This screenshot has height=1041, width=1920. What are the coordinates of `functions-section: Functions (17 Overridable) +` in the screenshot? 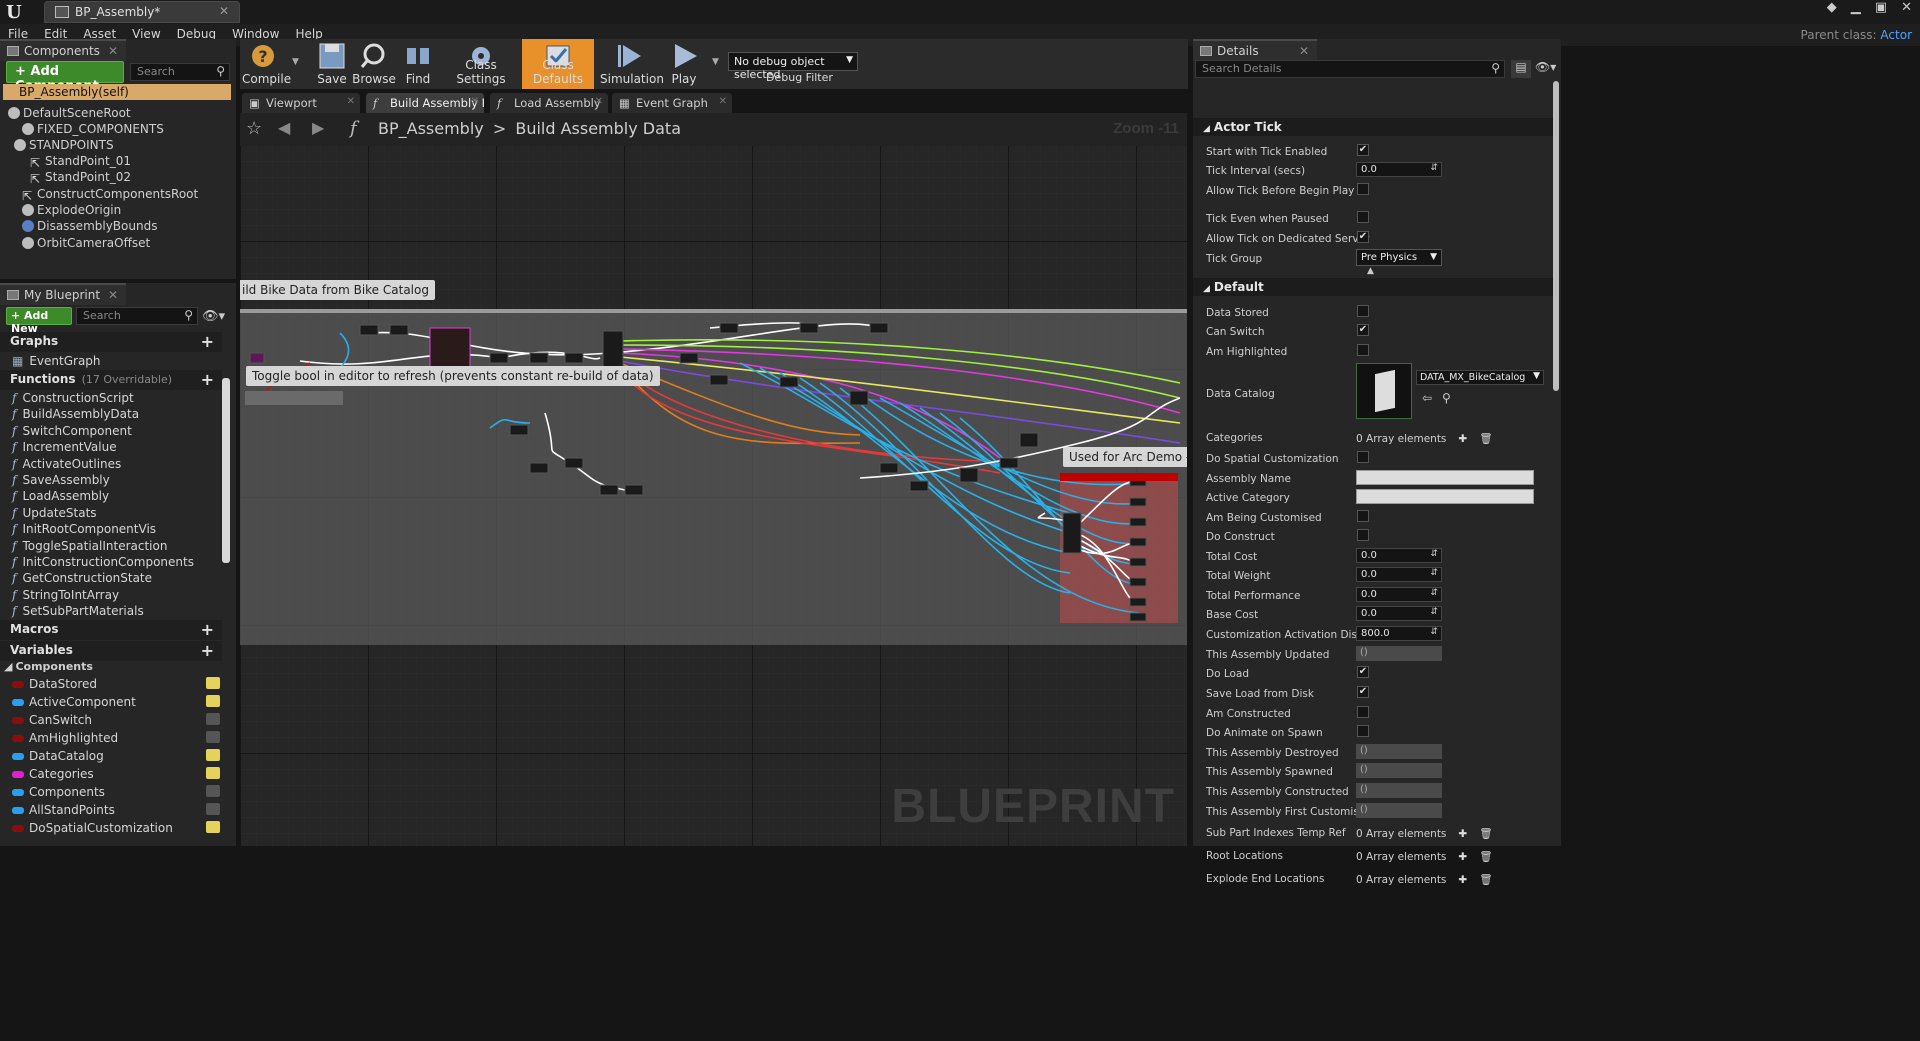 It's located at (111, 380).